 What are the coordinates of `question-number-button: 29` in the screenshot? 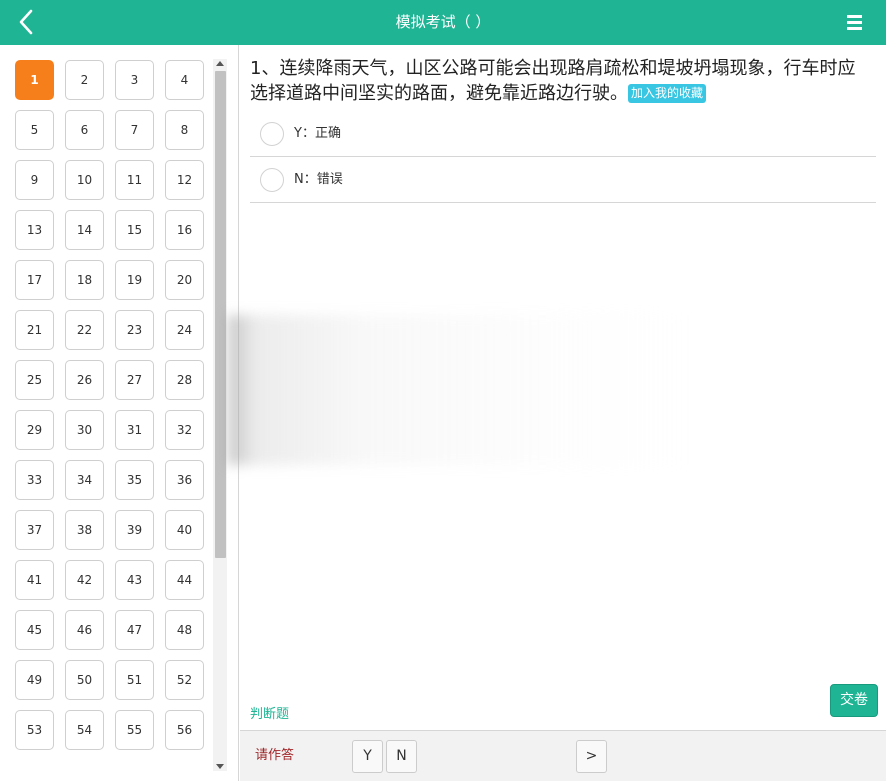 It's located at (34, 430).